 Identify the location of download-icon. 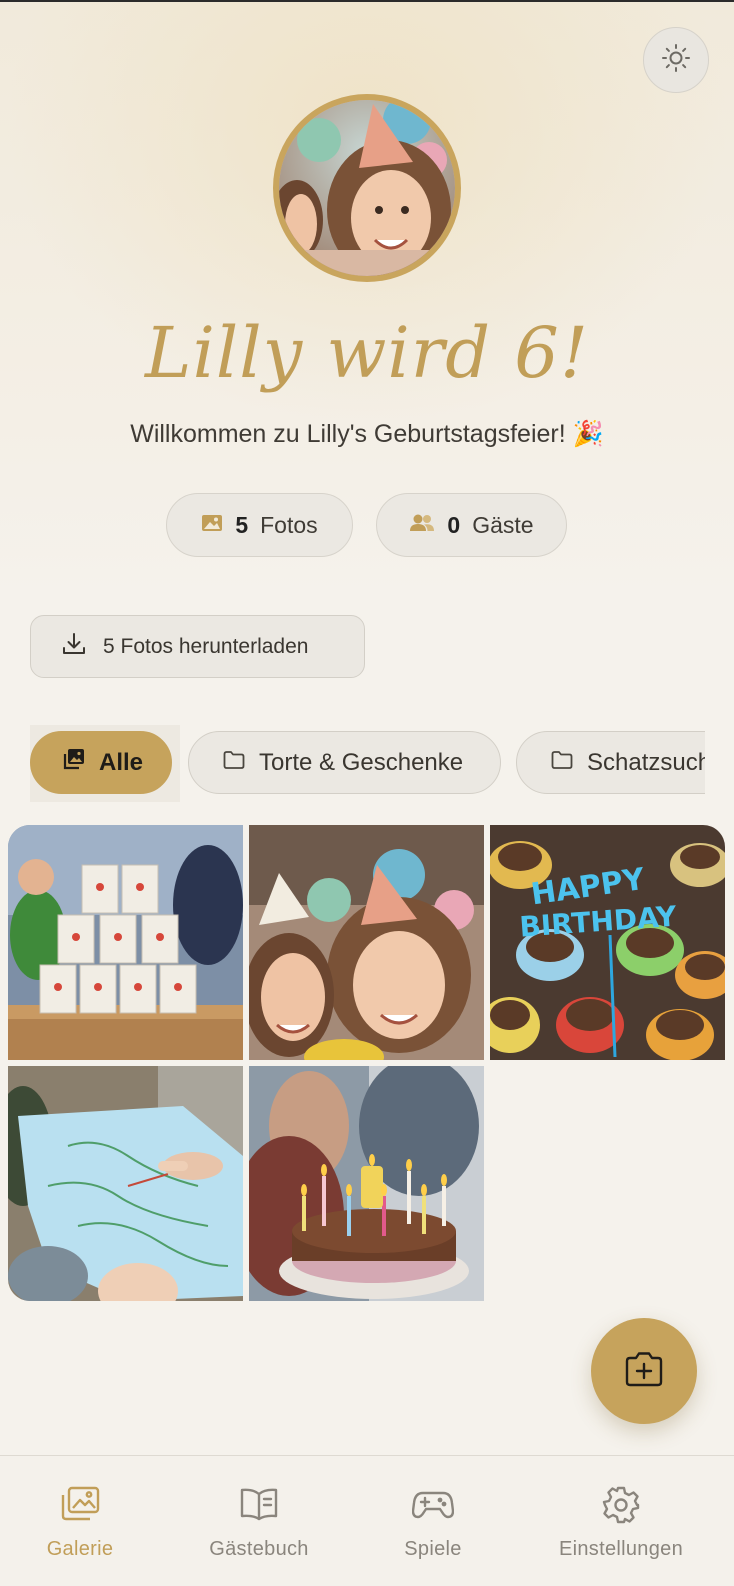
(74, 647).